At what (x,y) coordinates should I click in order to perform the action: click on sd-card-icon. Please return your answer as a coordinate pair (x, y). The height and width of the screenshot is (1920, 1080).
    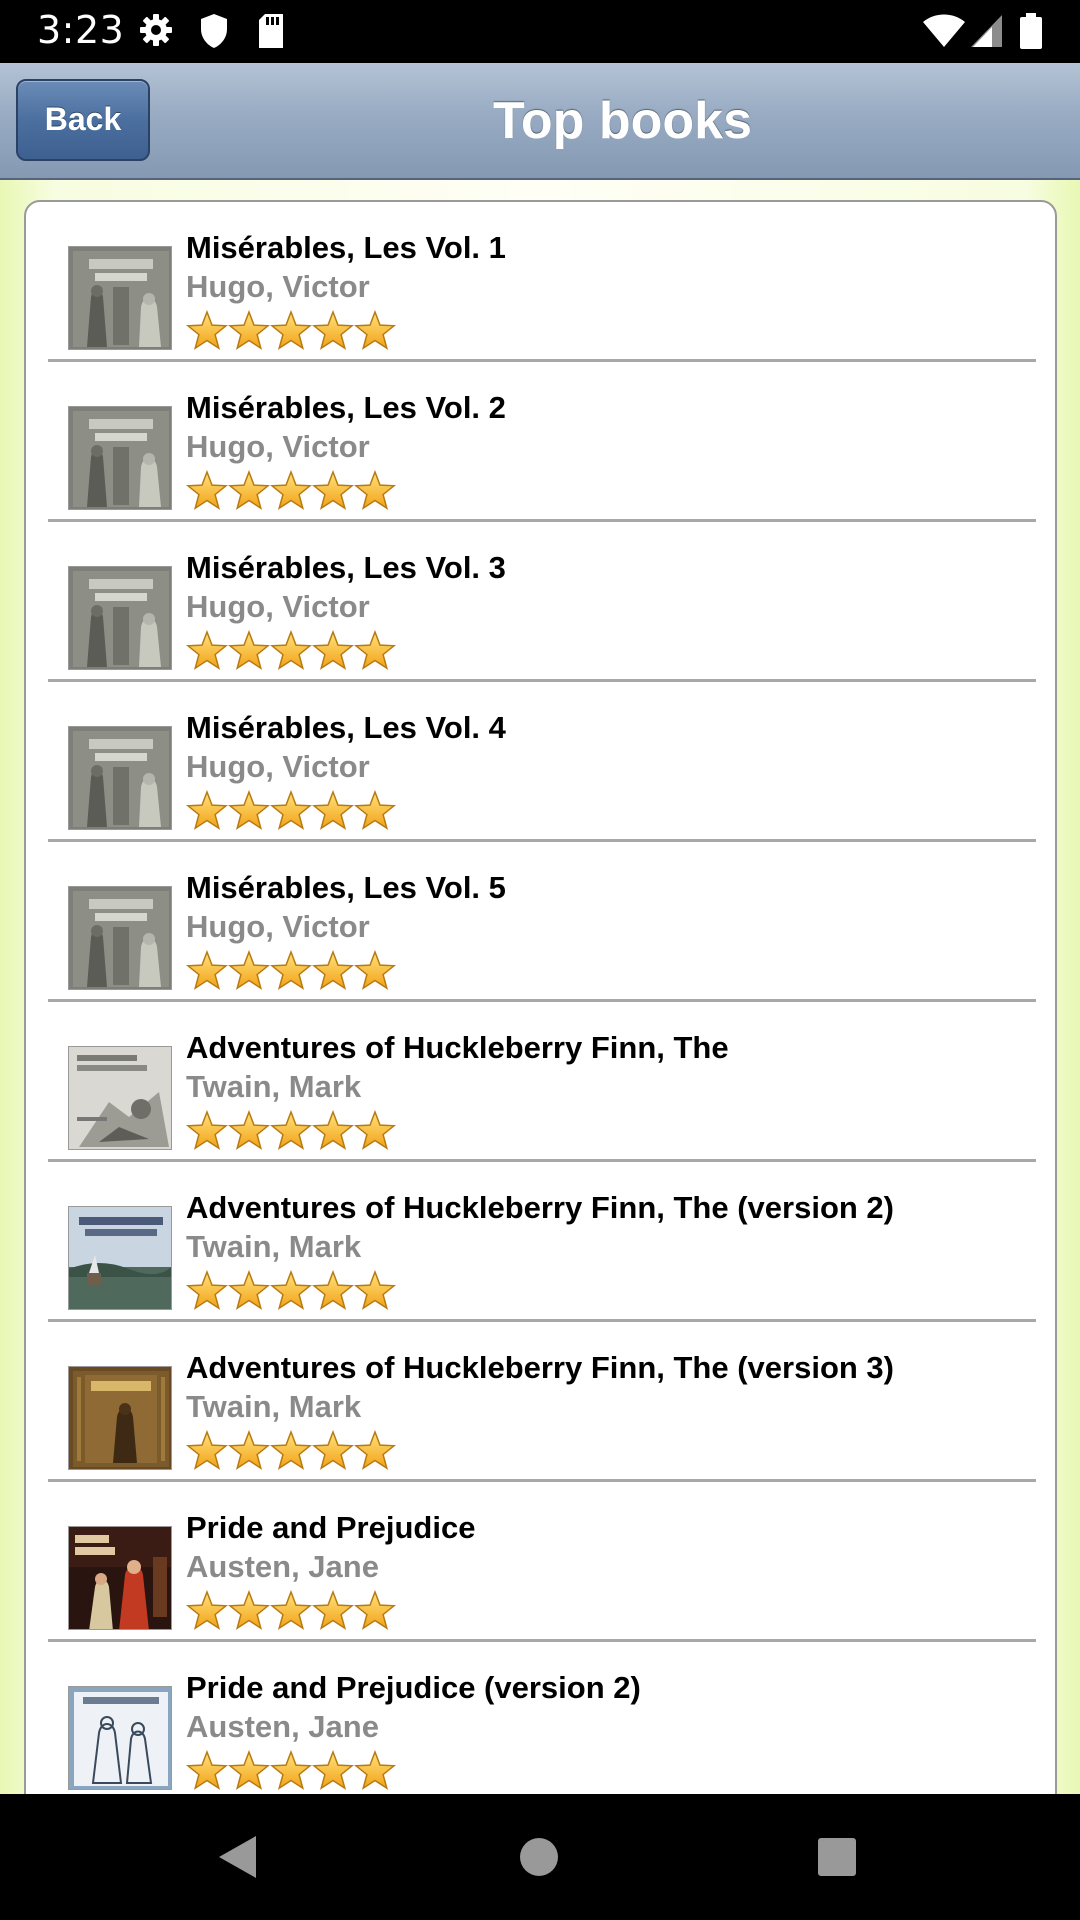
    Looking at the image, I should click on (271, 33).